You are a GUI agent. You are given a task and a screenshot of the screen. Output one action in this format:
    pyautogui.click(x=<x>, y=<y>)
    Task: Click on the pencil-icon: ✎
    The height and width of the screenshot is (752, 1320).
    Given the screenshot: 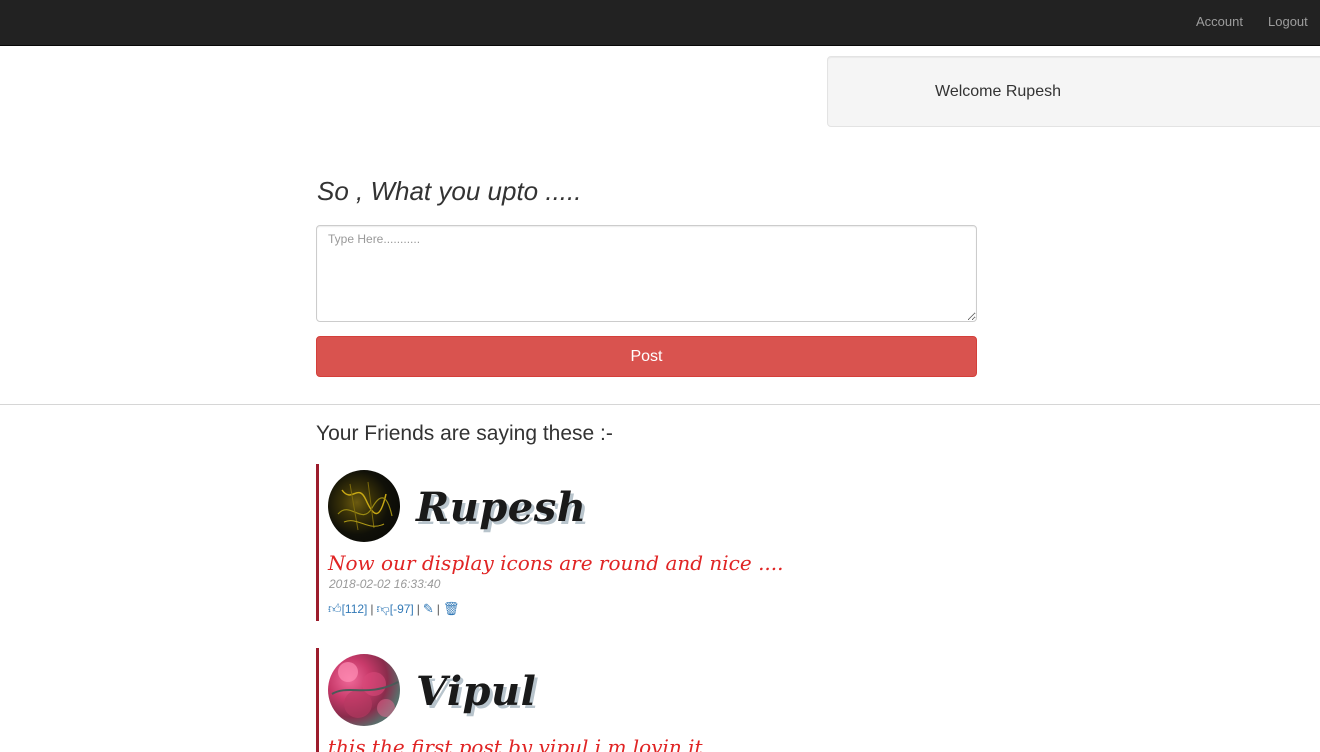 What is the action you would take?
    pyautogui.click(x=428, y=608)
    